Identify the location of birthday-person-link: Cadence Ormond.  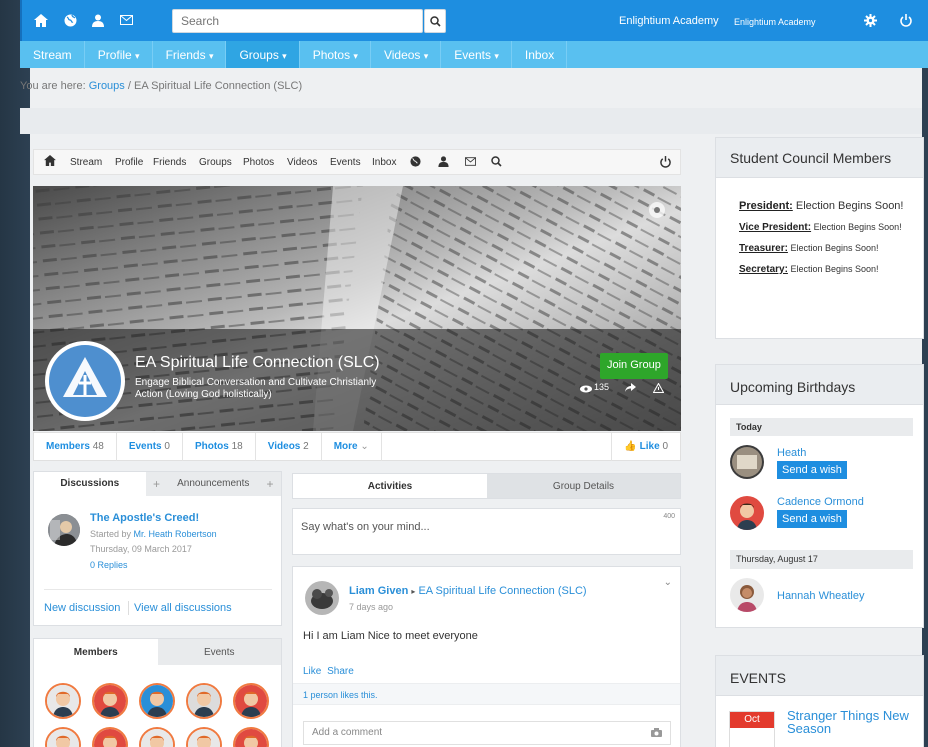
(820, 502).